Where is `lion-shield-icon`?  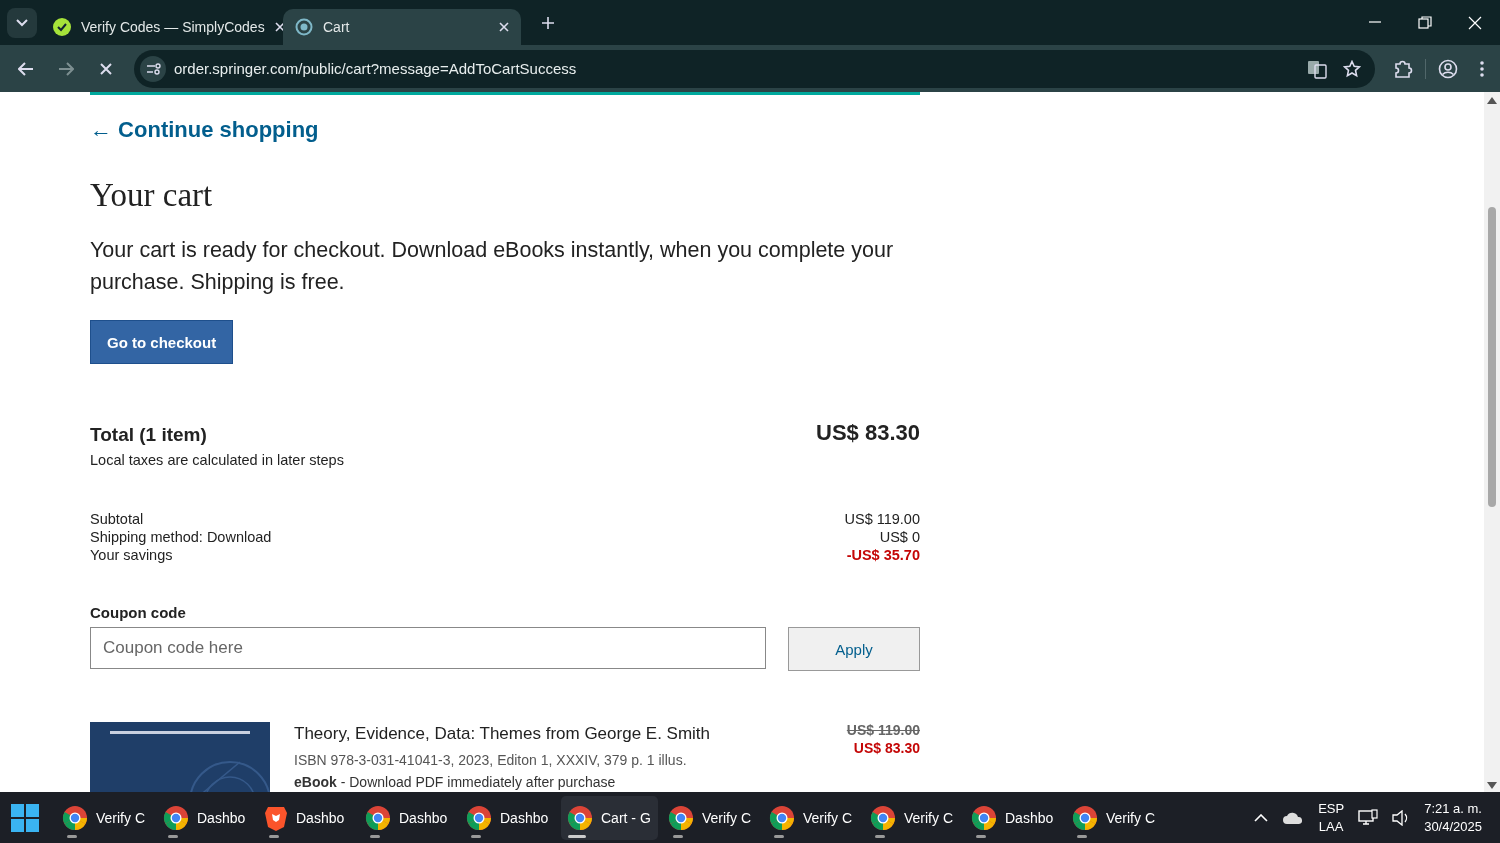 lion-shield-icon is located at coordinates (276, 817).